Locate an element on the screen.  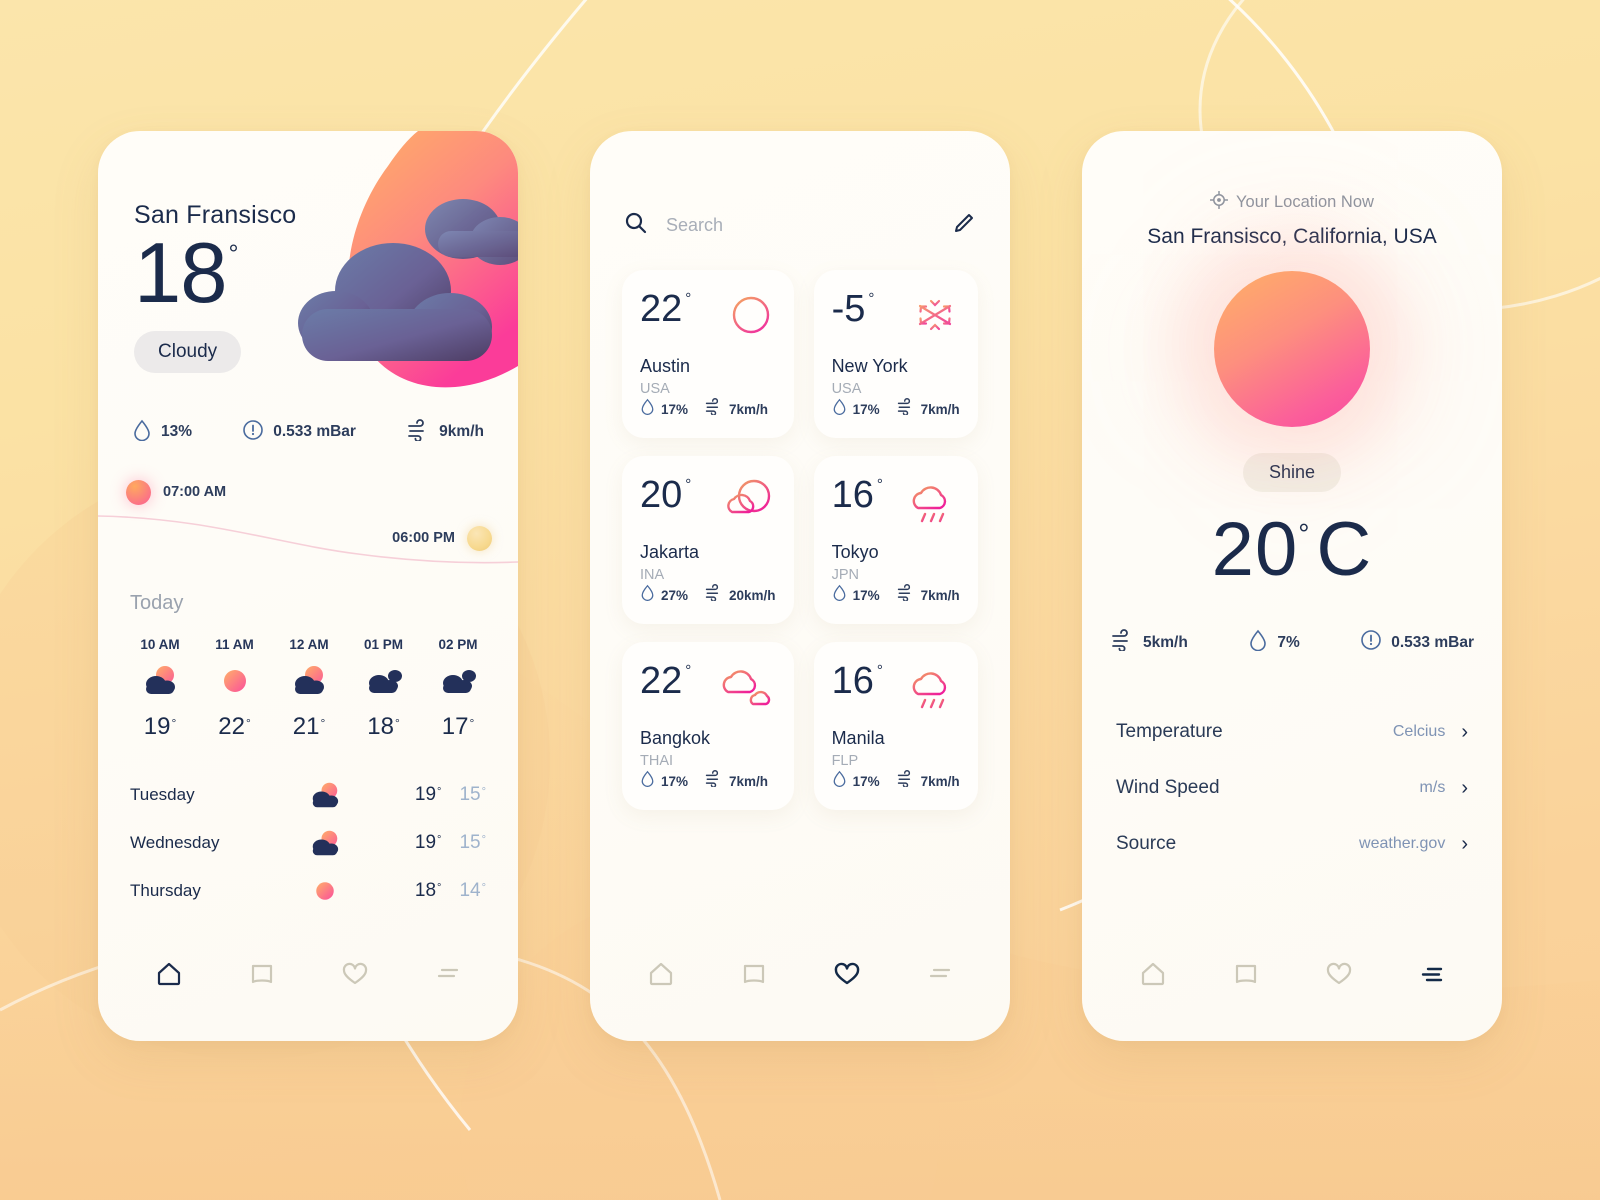
search-icon is located at coordinates (636, 225).